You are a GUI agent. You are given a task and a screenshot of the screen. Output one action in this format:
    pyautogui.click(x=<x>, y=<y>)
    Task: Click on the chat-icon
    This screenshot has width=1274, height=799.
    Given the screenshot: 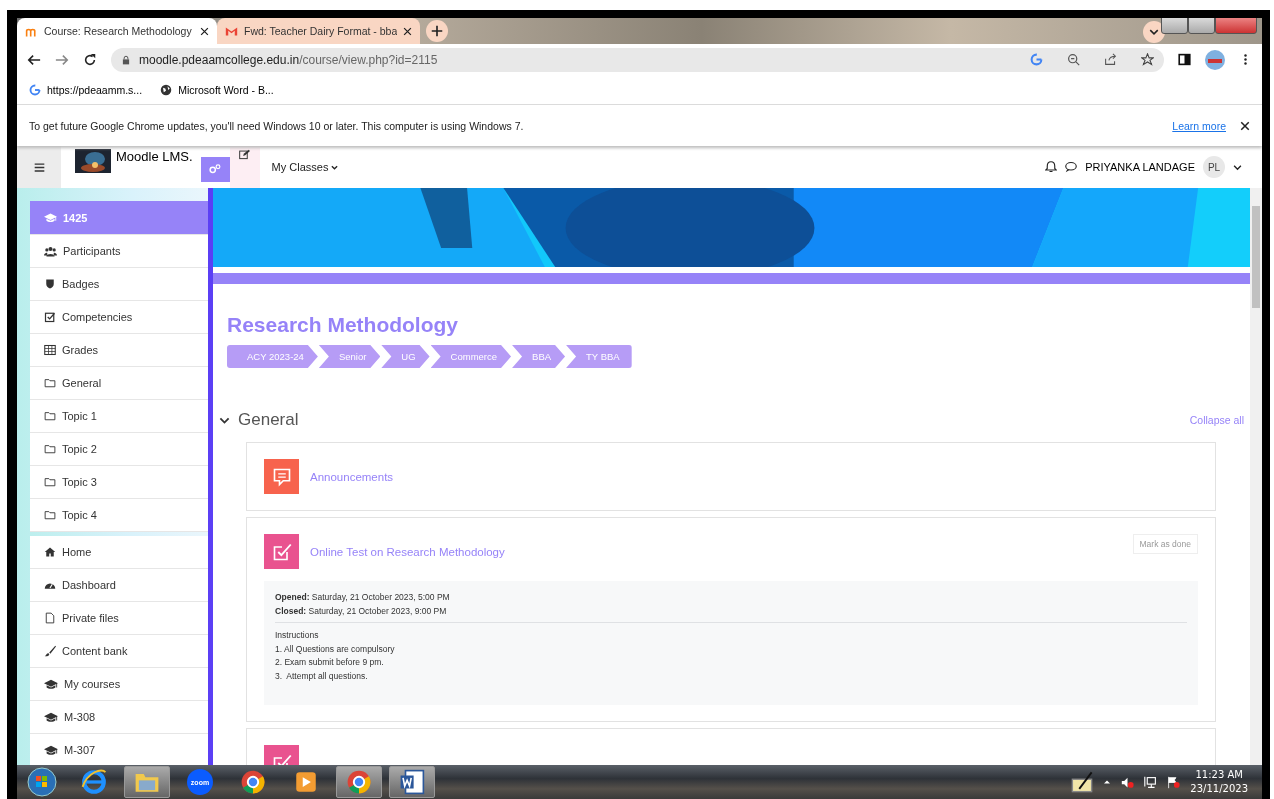 What is the action you would take?
    pyautogui.click(x=1071, y=167)
    